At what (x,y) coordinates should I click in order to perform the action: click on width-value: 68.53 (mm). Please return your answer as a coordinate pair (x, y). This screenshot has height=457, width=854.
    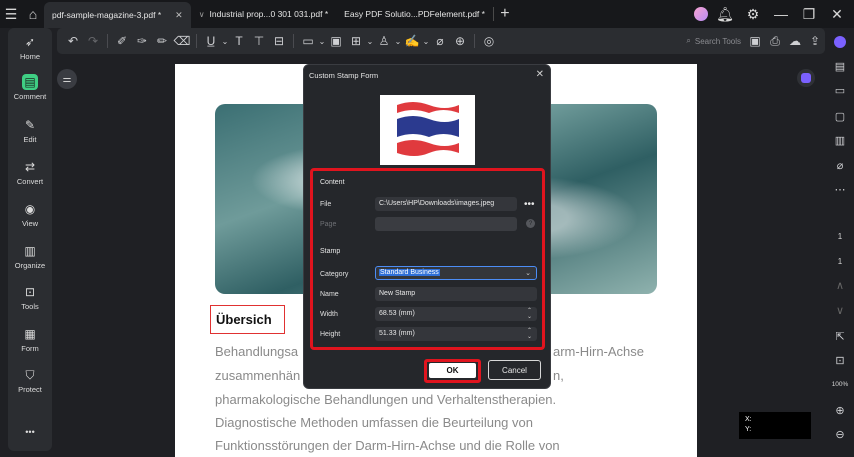
    Looking at the image, I should click on (397, 313).